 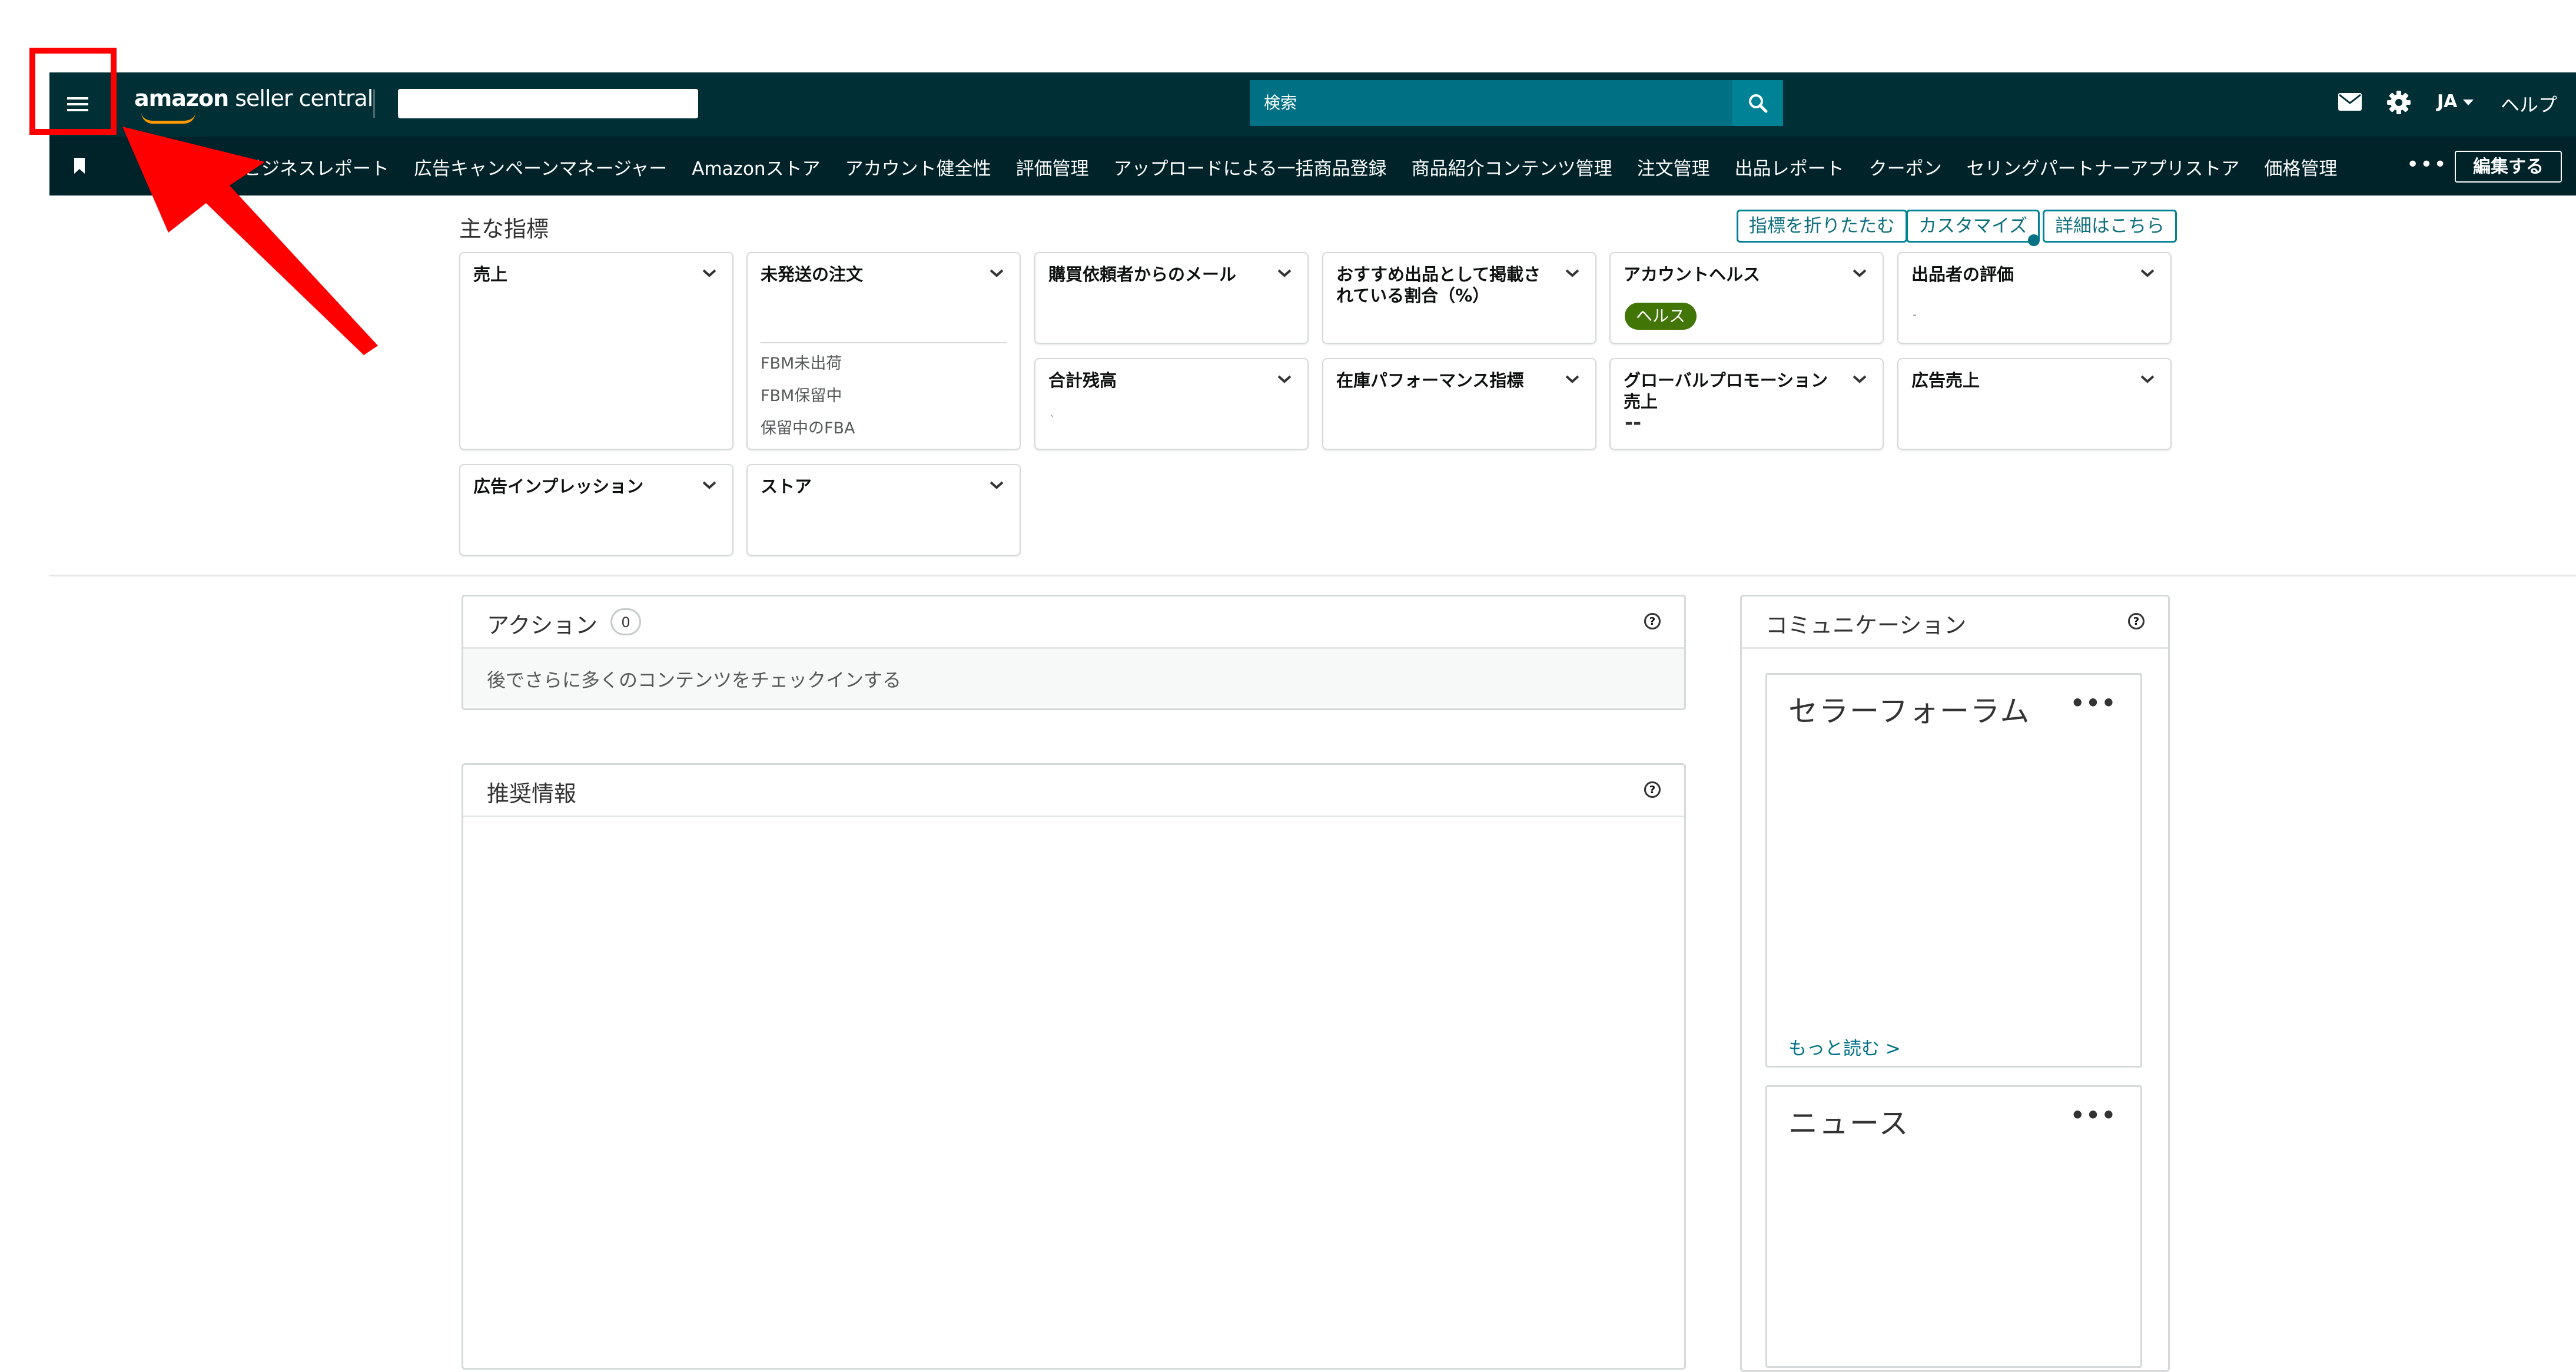 I want to click on metric-title: 未発送の注文, so click(x=812, y=274).